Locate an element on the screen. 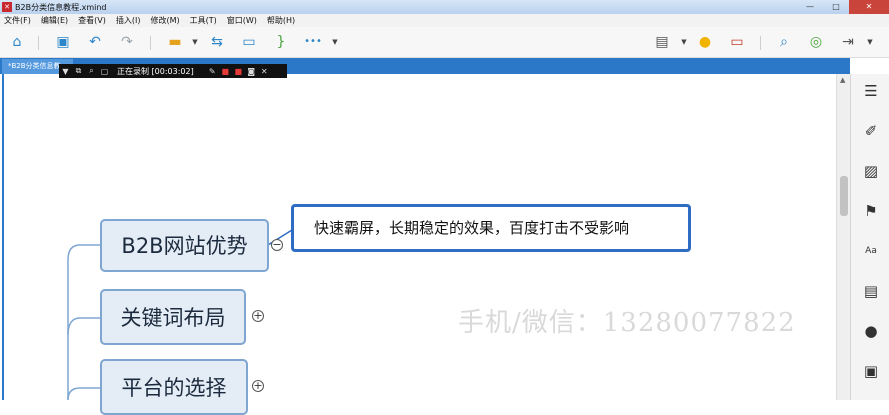 The height and width of the screenshot is (415, 889). export-icon: ⇥ is located at coordinates (848, 42).